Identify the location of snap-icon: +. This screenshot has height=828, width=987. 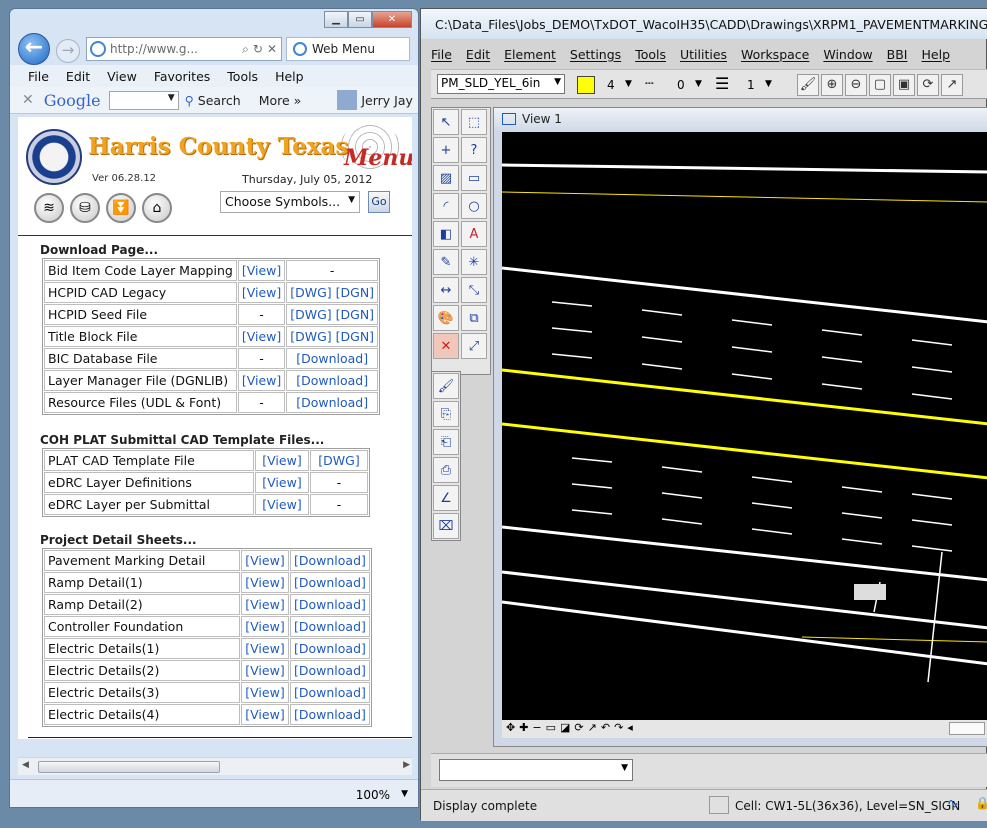
(446, 150).